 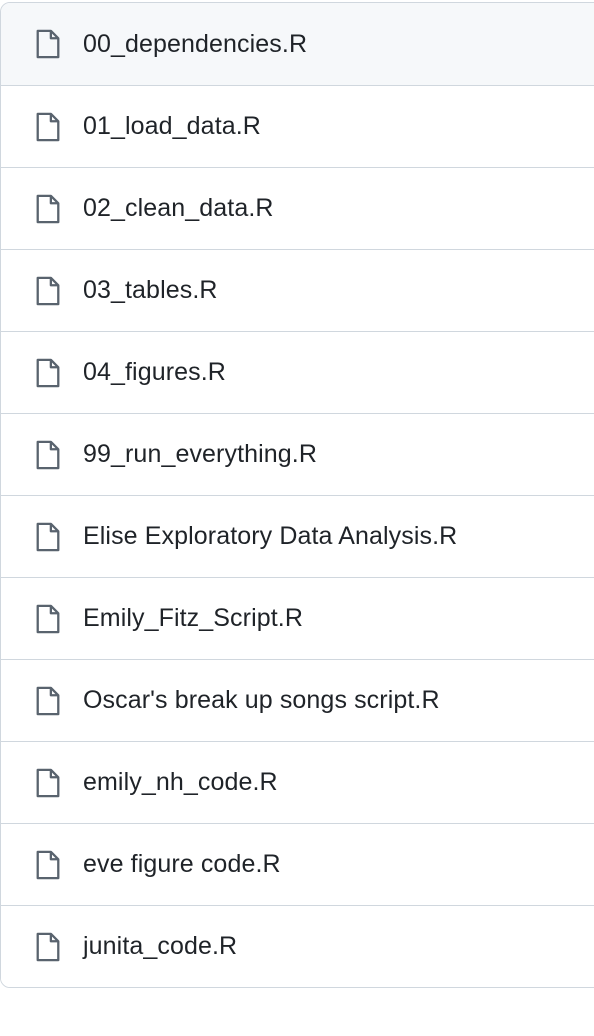 What do you see at coordinates (172, 126) in the screenshot?
I see `file-name: 01_load_data.R` at bounding box center [172, 126].